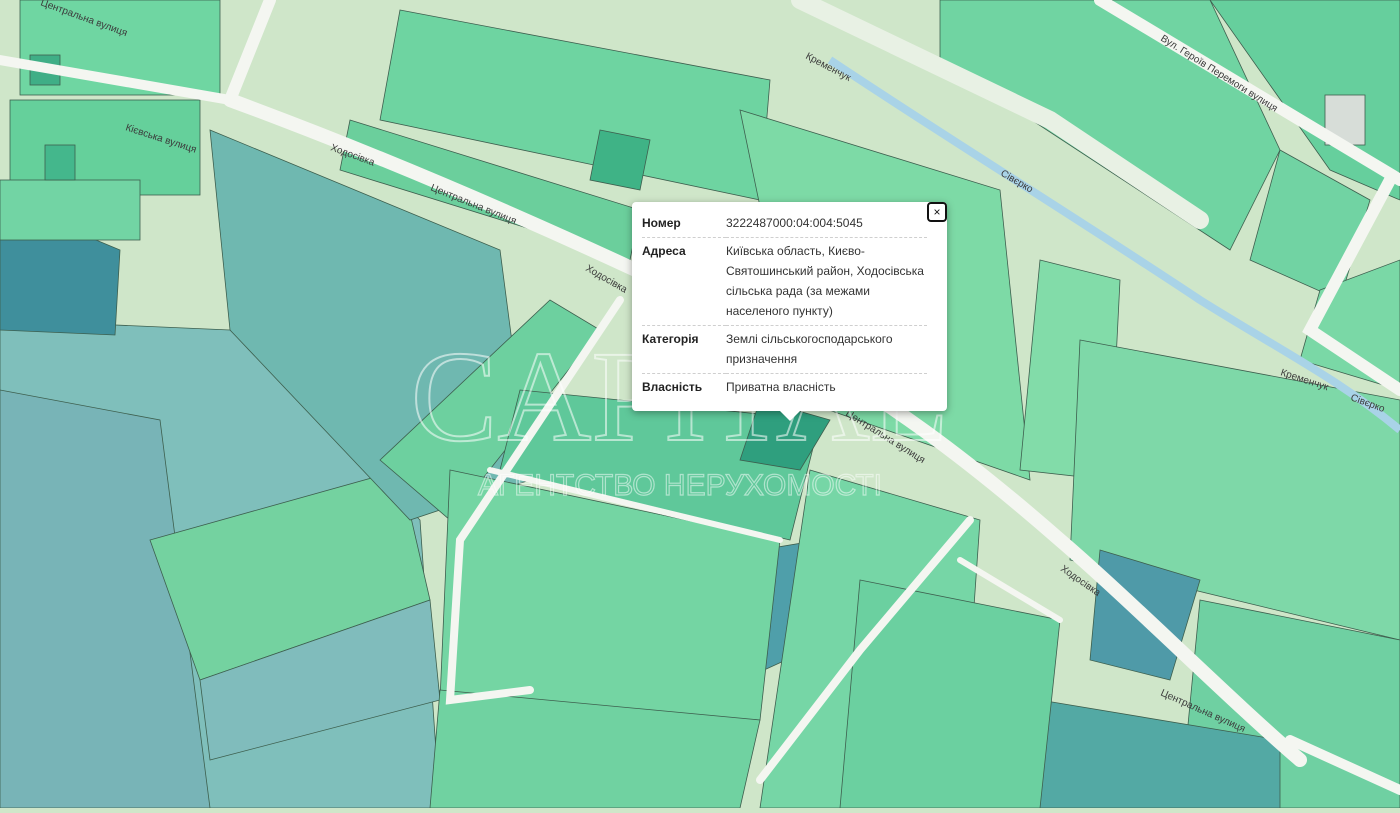  What do you see at coordinates (826, 349) in the screenshot?
I see `info-value: Землі сільськогосподарського призначення` at bounding box center [826, 349].